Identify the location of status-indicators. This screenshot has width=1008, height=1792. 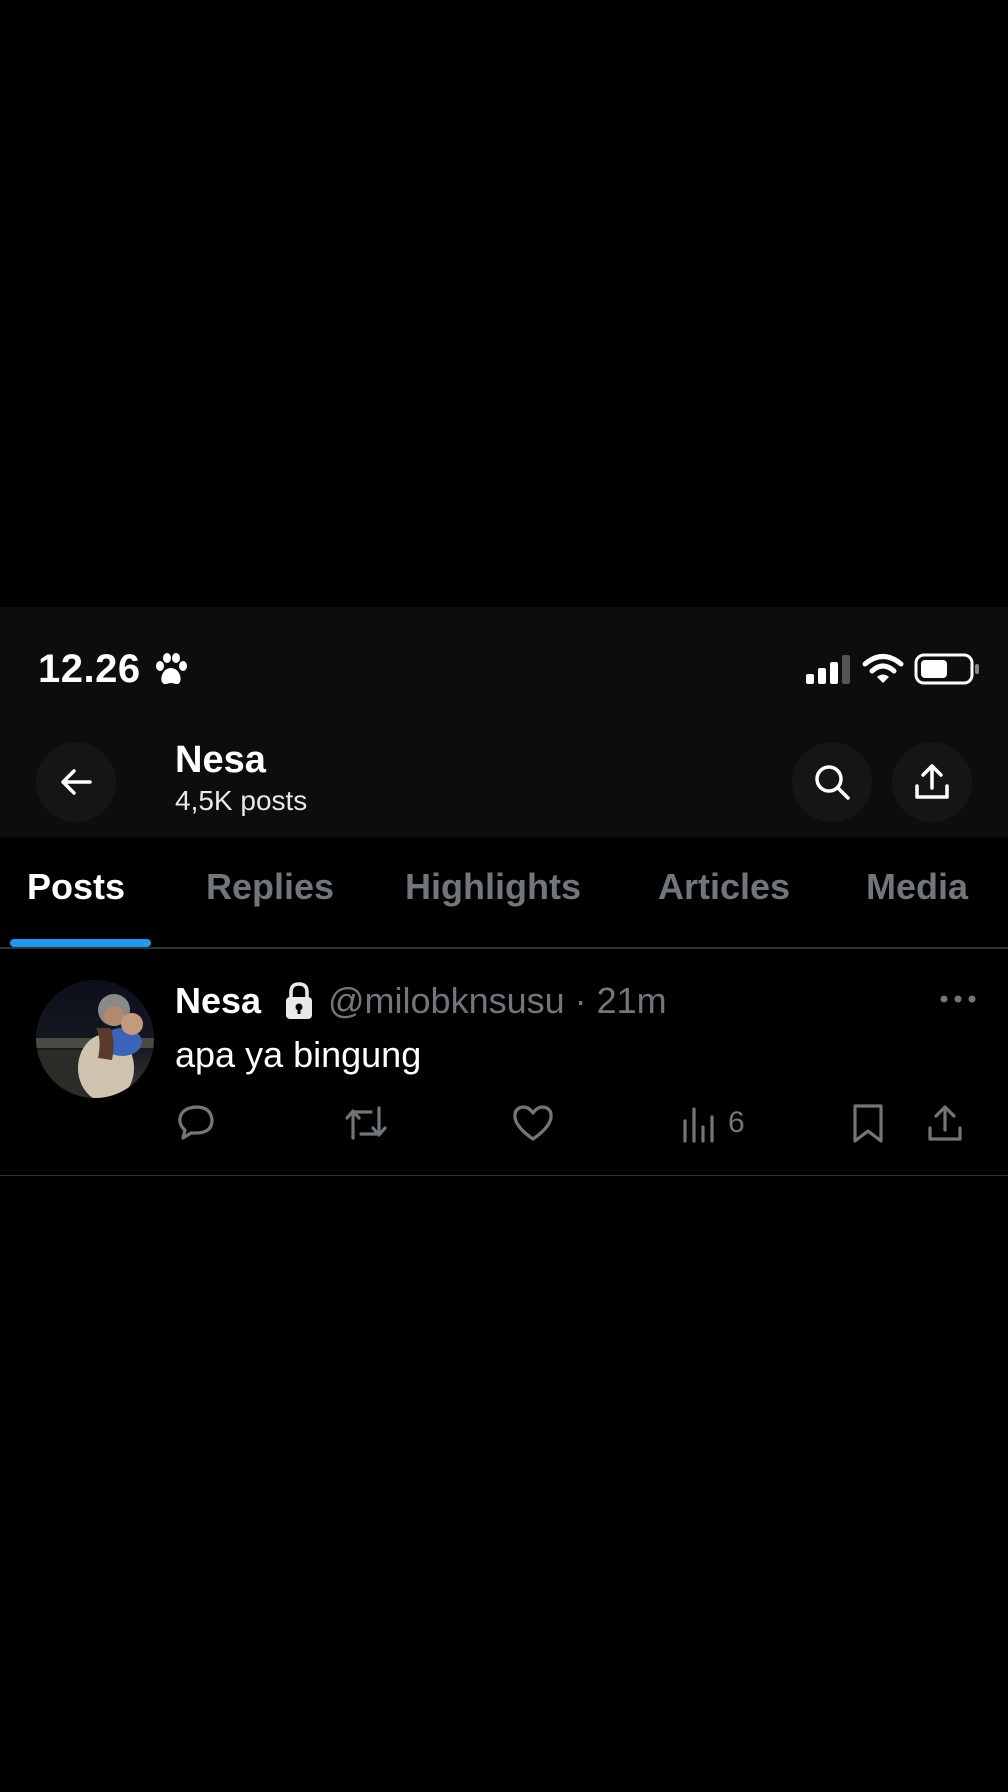
(893, 669).